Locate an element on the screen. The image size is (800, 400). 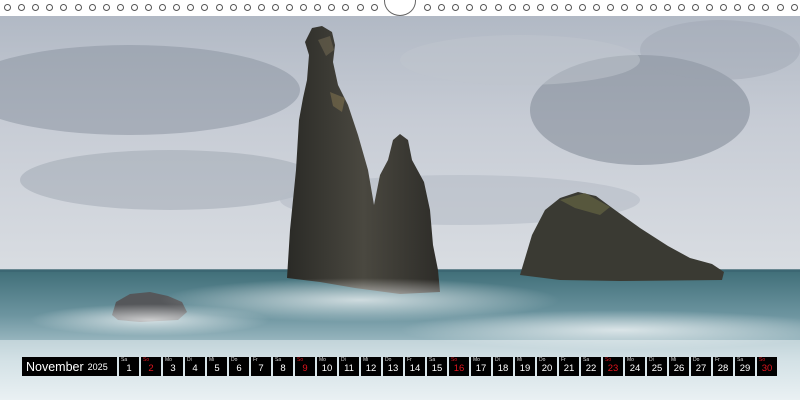
day-cell: Mi 12 is located at coordinates (371, 366).